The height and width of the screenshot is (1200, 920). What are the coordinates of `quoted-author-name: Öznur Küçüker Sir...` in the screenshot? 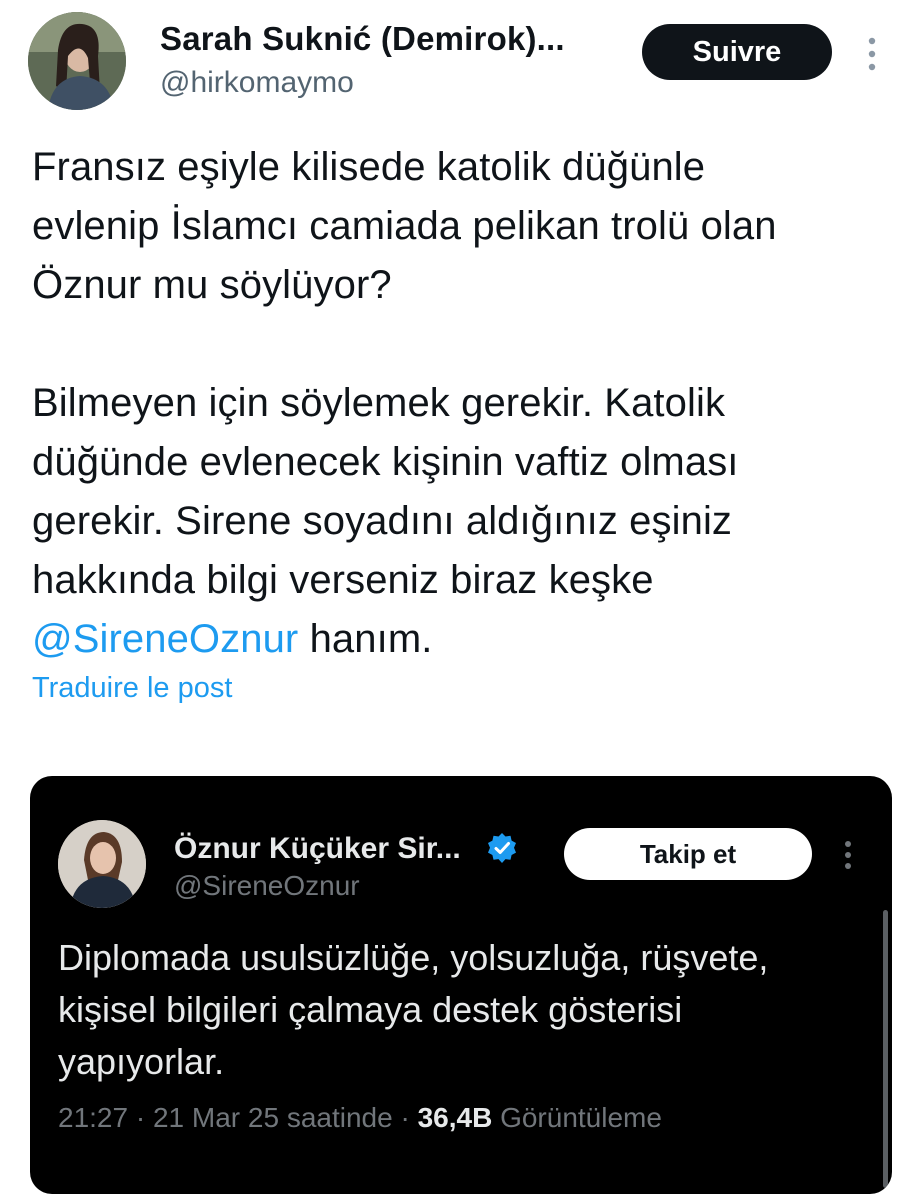 It's located at (317, 849).